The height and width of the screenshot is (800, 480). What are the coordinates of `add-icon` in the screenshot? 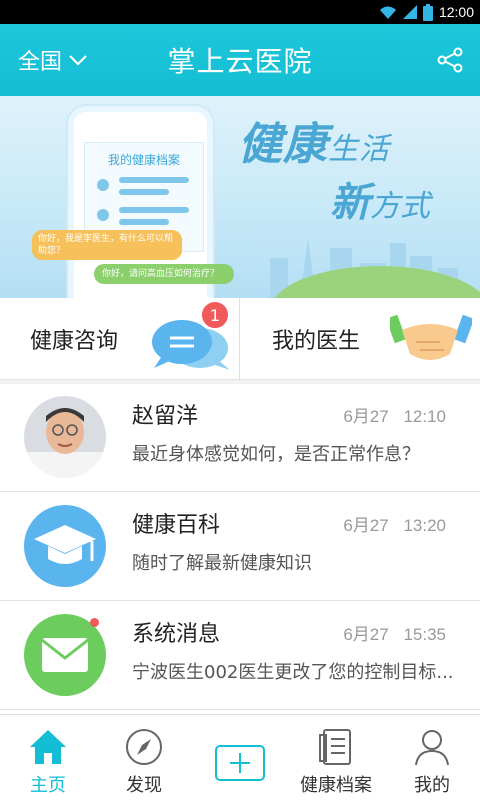 It's located at (240, 763).